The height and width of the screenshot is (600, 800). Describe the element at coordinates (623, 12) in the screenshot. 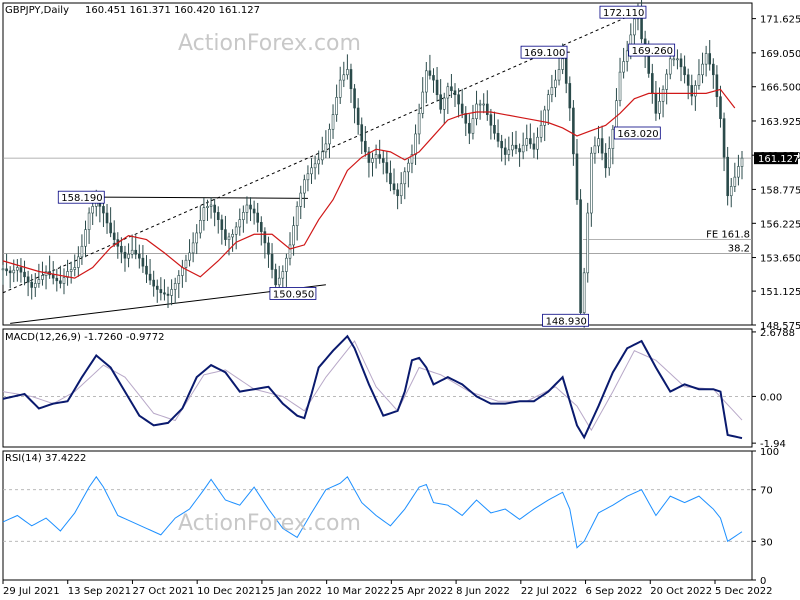

I see `price-annotation: 172.110` at that location.